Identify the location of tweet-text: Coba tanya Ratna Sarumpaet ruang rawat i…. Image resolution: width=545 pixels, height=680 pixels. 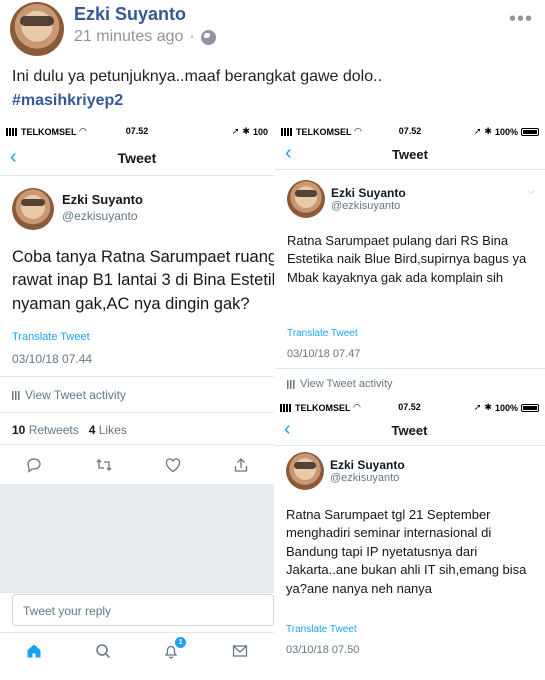
(143, 280).